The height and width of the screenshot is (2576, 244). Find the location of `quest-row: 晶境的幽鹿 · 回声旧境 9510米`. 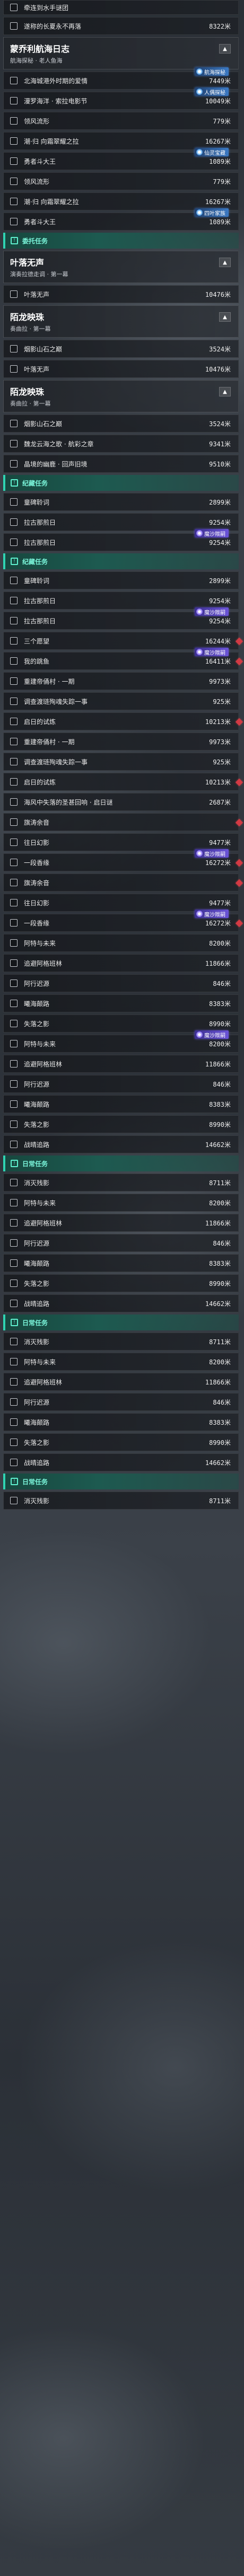

quest-row: 晶境的幽鹿 · 回声旧境 9510米 is located at coordinates (121, 464).